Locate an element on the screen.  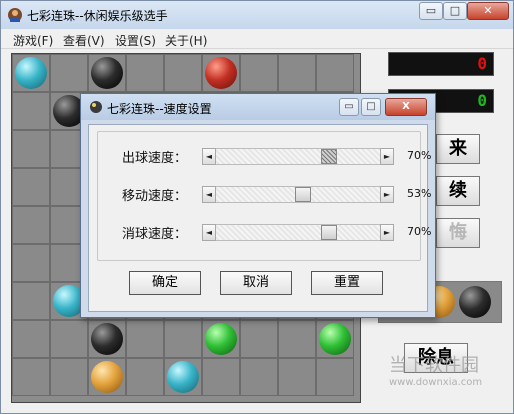
menu-about: 关于(H) is located at coordinates (186, 40).